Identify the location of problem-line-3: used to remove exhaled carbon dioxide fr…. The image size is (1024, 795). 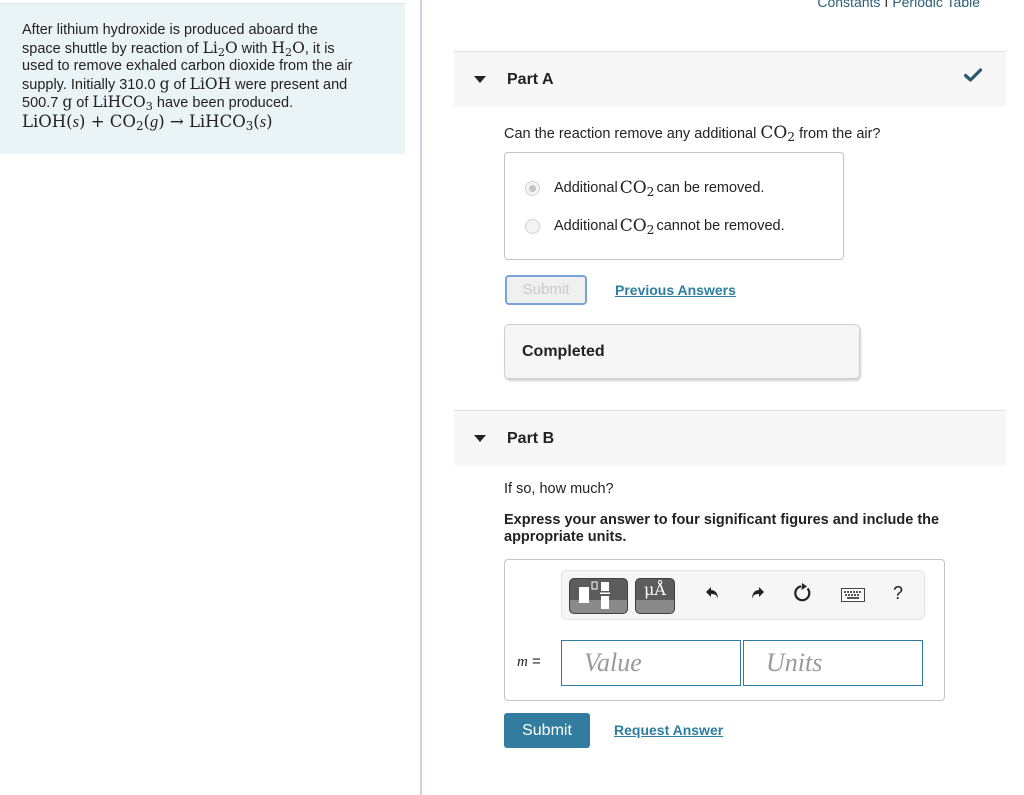
(187, 66).